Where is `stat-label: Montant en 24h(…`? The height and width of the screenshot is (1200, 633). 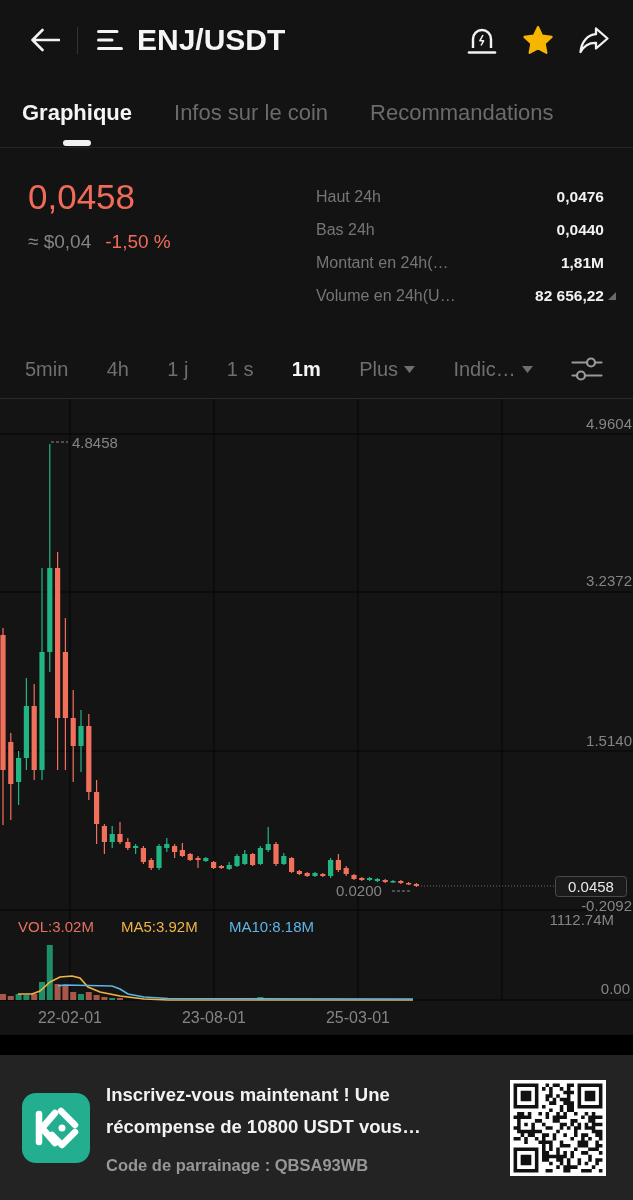 stat-label: Montant en 24h(… is located at coordinates (383, 262).